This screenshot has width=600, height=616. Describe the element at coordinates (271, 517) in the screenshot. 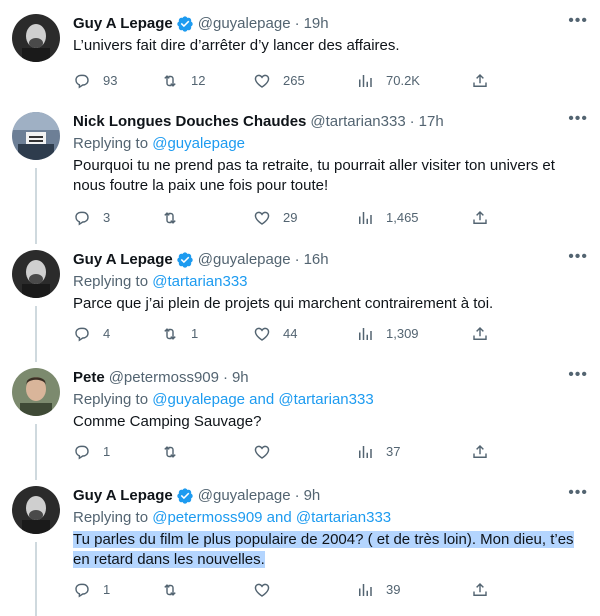

I see `mention-link: @petermoss909 and @tartarian333` at that location.